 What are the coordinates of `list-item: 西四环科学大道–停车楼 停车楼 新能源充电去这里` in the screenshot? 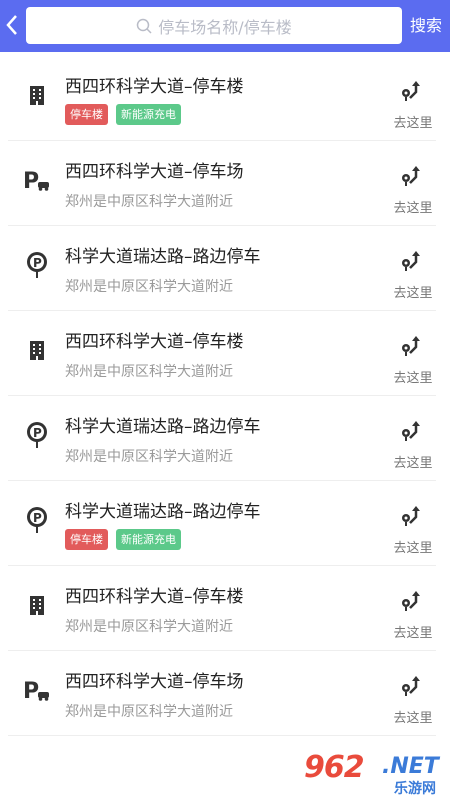 It's located at (222, 98).